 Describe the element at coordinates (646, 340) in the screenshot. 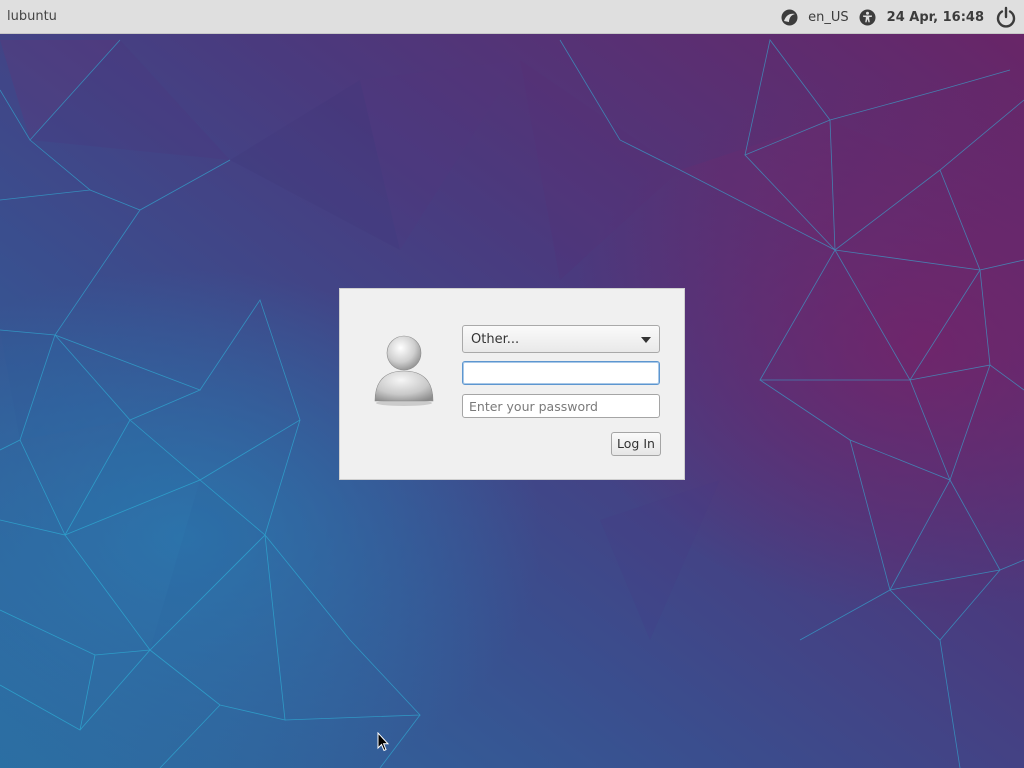

I see `chevron-down-icon` at that location.